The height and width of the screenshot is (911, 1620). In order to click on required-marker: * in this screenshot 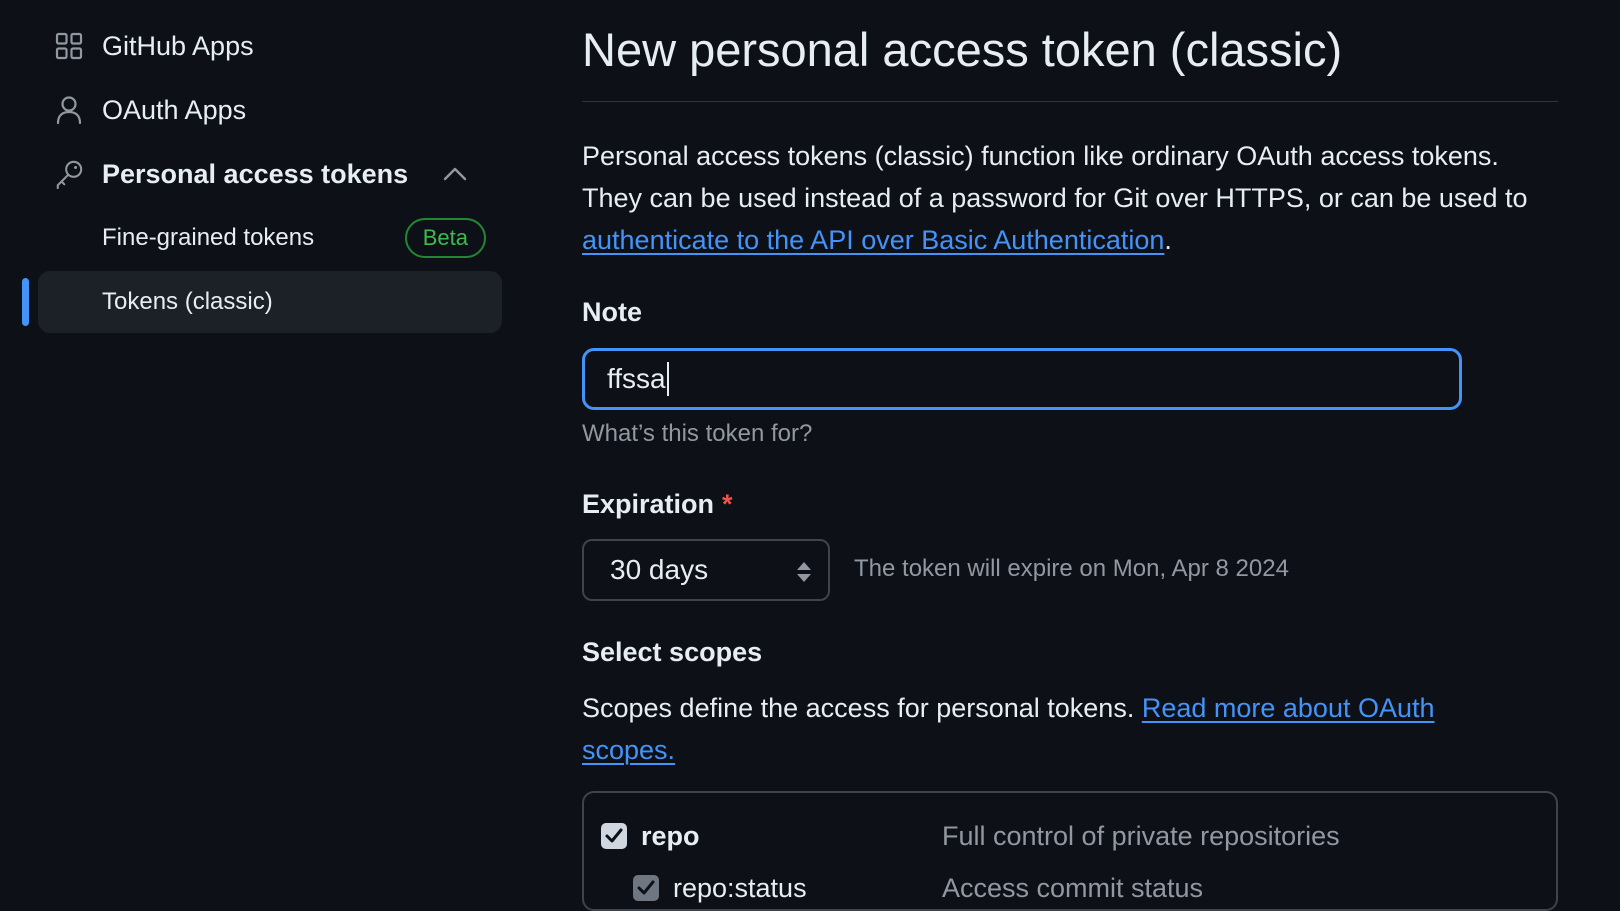, I will do `click(727, 504)`.